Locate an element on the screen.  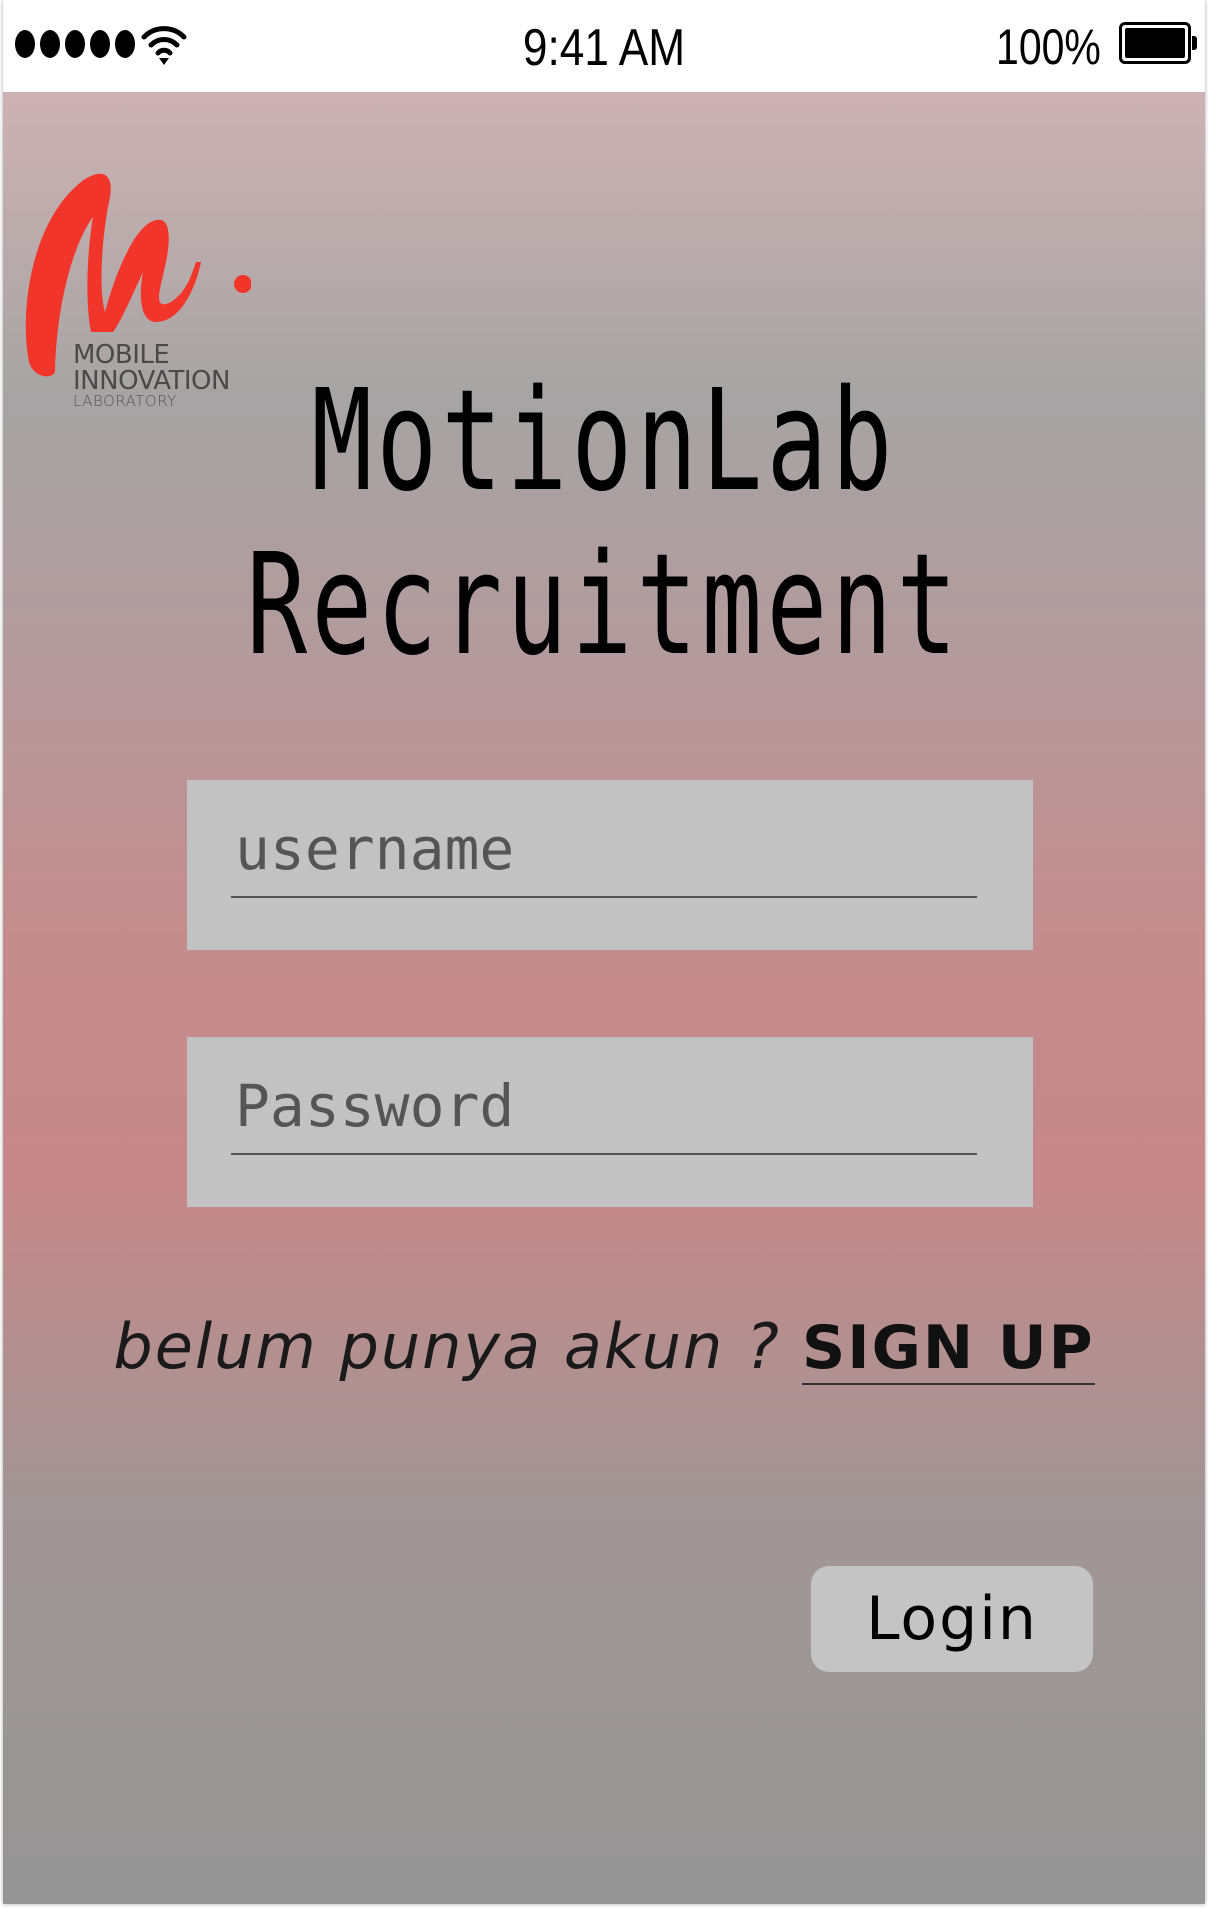
login-button: Login is located at coordinates (952, 1619).